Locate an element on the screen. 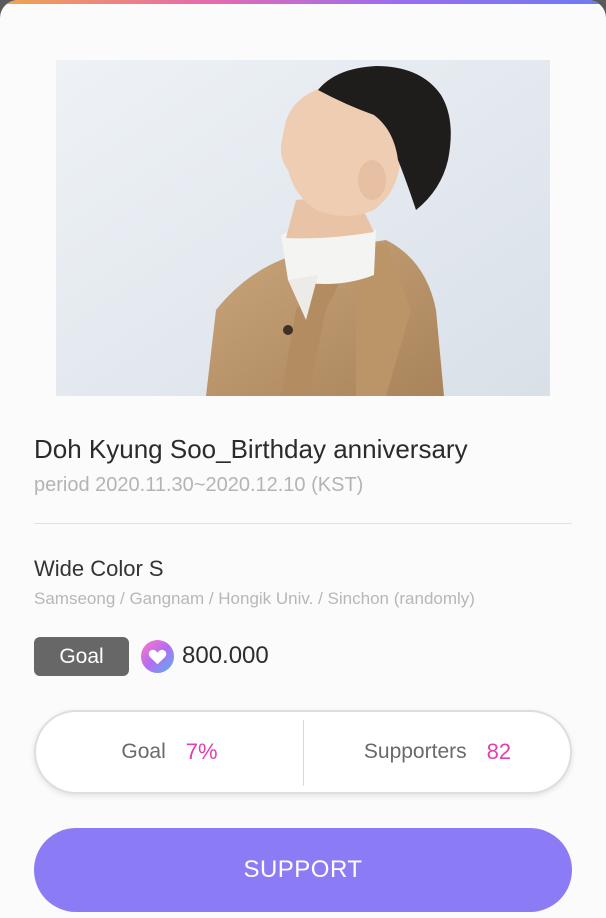  top-gradient-strip is located at coordinates (303, 2).